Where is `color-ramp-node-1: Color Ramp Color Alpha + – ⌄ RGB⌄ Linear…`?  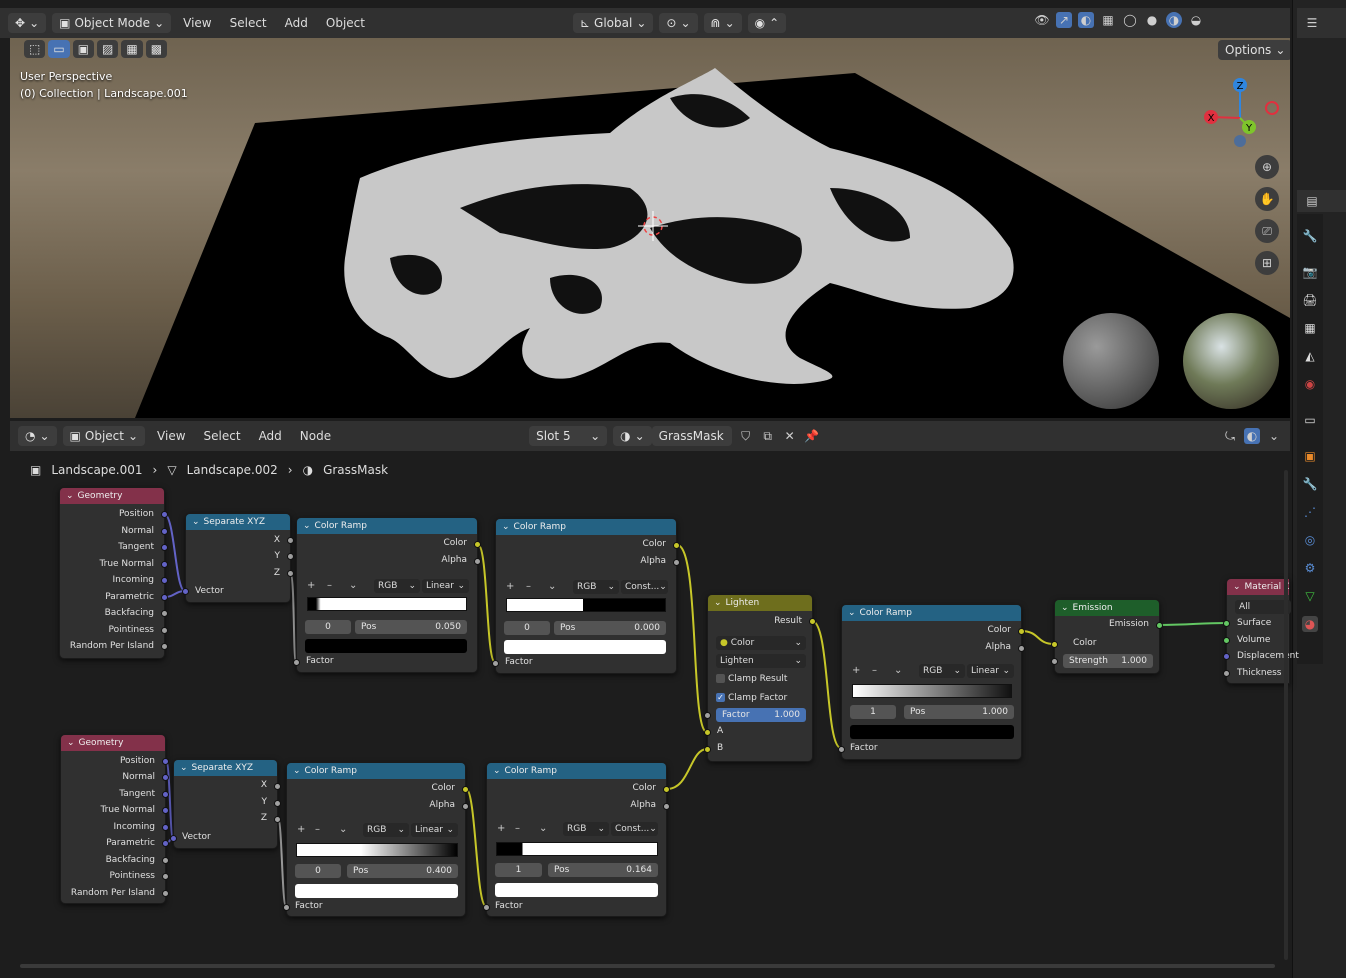 color-ramp-node-1: Color Ramp Color Alpha + – ⌄ RGB⌄ Linear… is located at coordinates (387, 595).